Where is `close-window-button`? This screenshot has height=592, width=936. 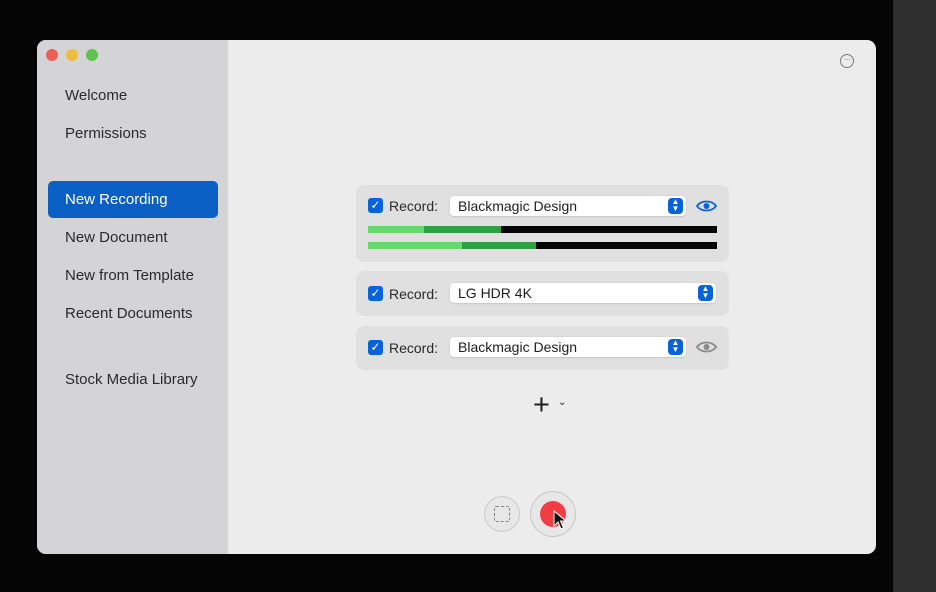 close-window-button is located at coordinates (52, 55).